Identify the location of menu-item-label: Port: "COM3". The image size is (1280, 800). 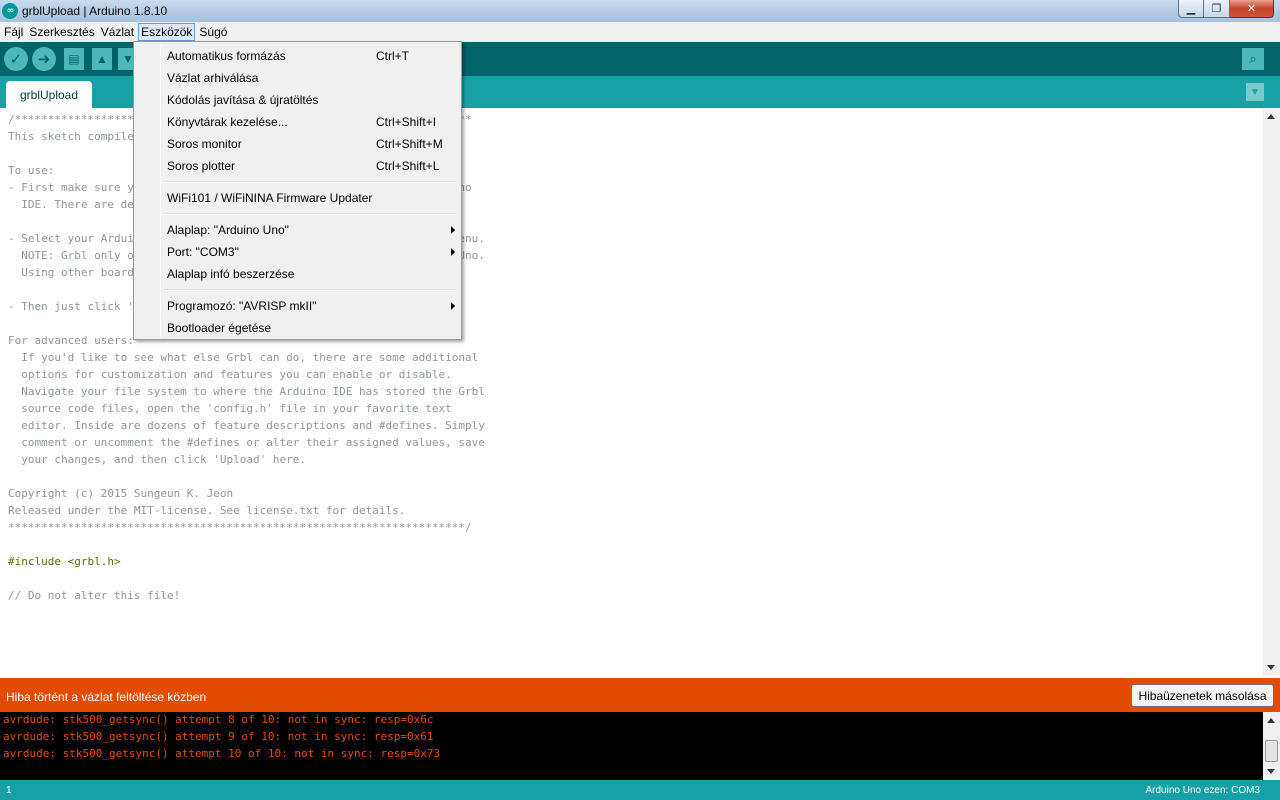
(203, 252).